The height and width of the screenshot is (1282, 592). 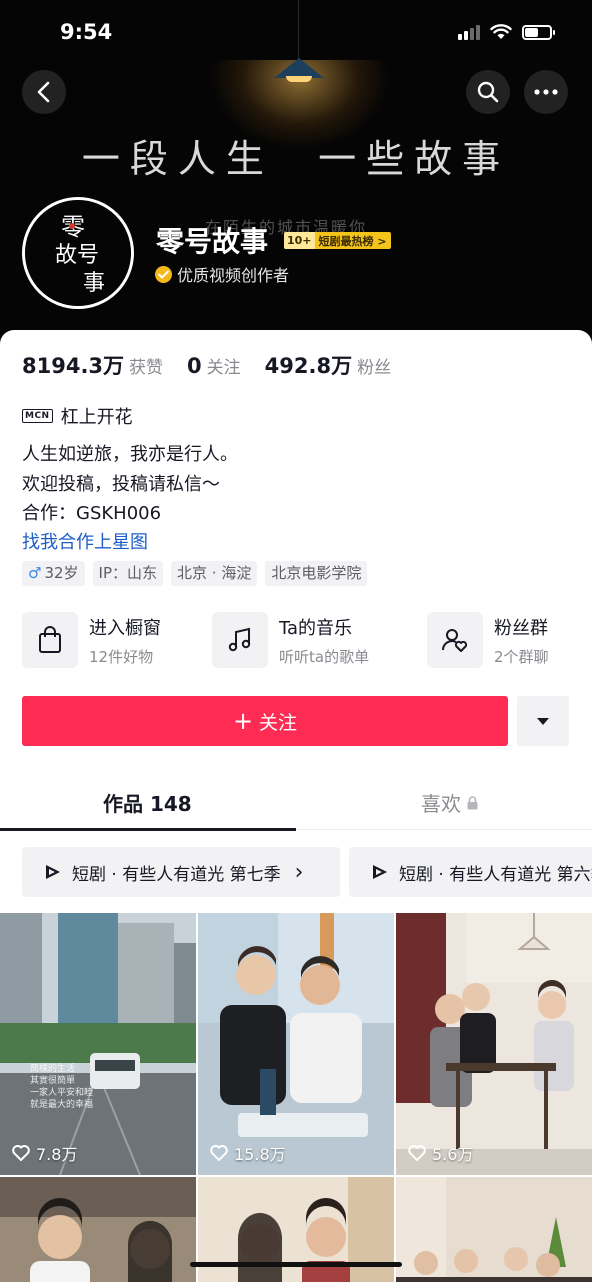 What do you see at coordinates (308, 365) in the screenshot?
I see `followers-count: 492.8万` at bounding box center [308, 365].